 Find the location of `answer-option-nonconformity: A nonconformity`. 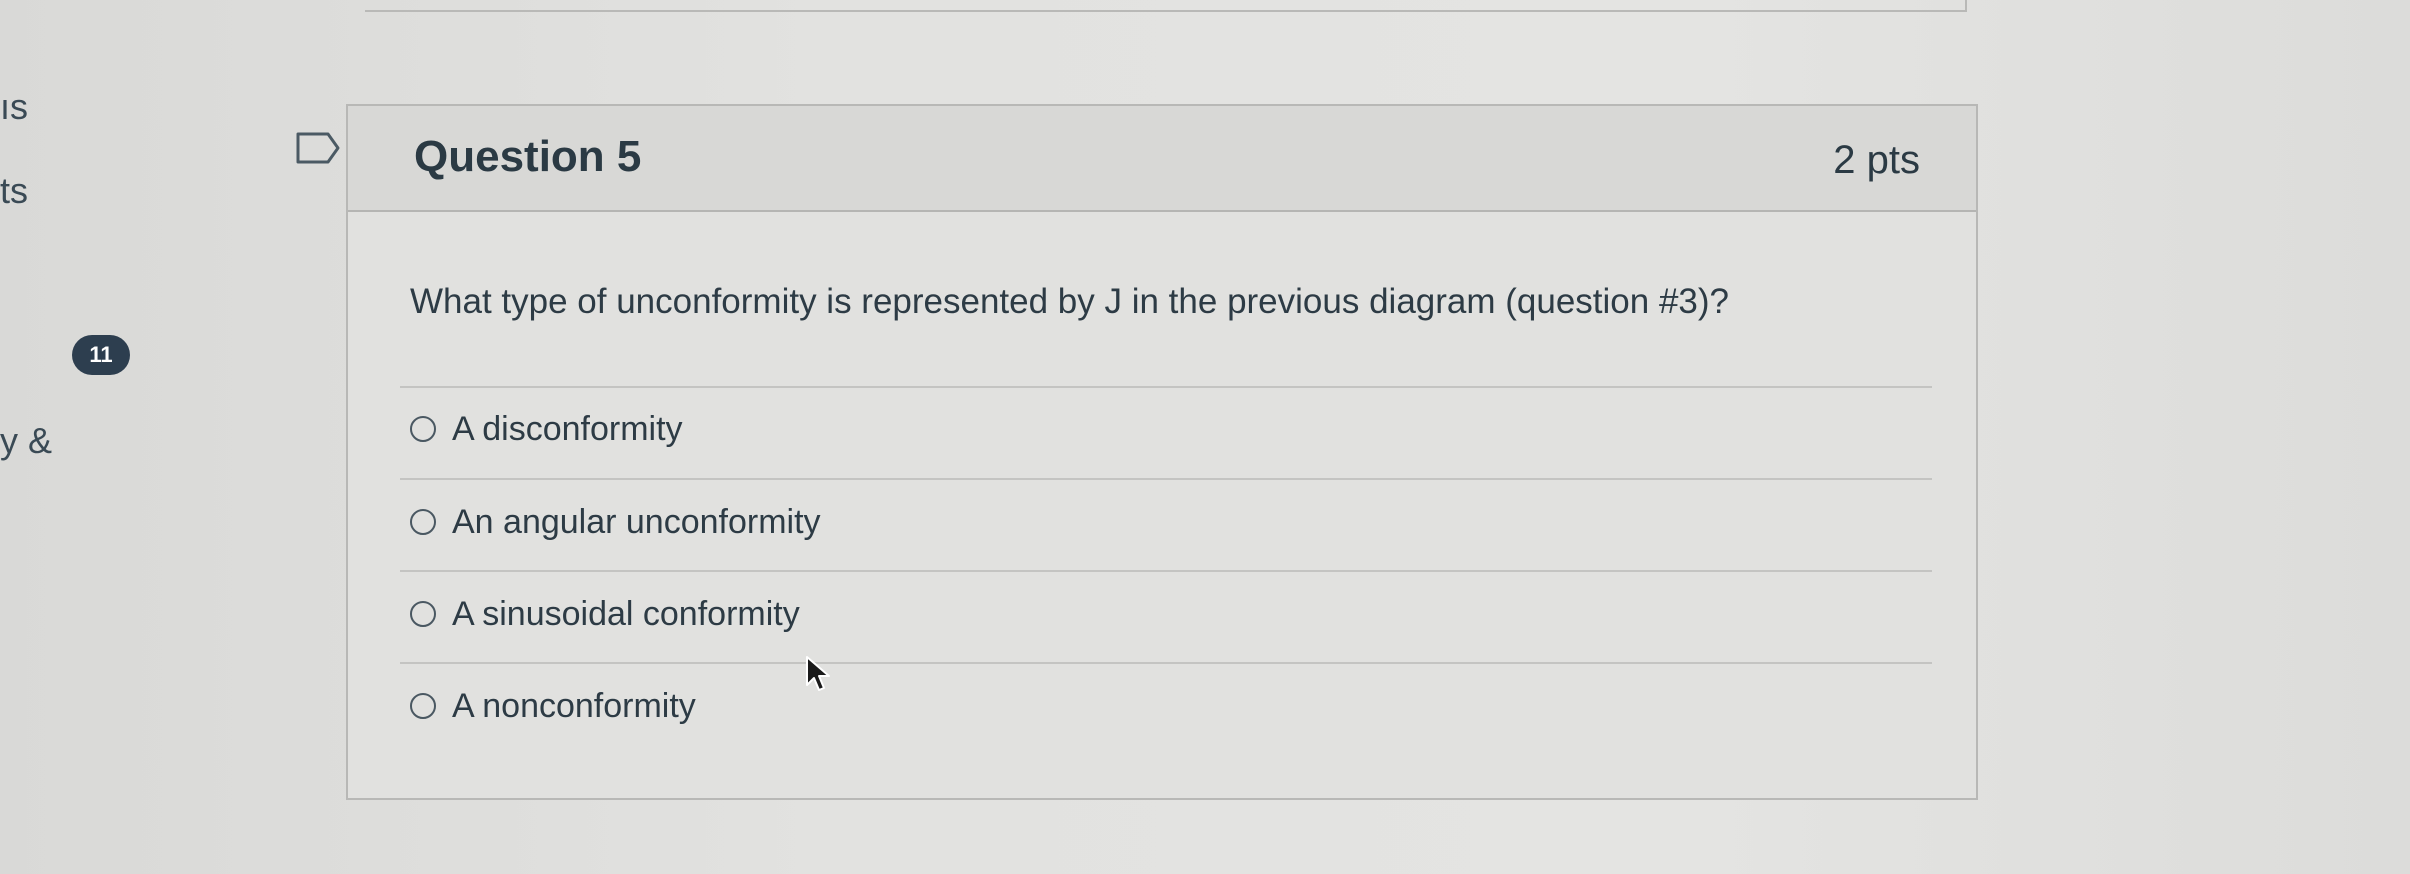

answer-option-nonconformity: A nonconformity is located at coordinates (553, 706).